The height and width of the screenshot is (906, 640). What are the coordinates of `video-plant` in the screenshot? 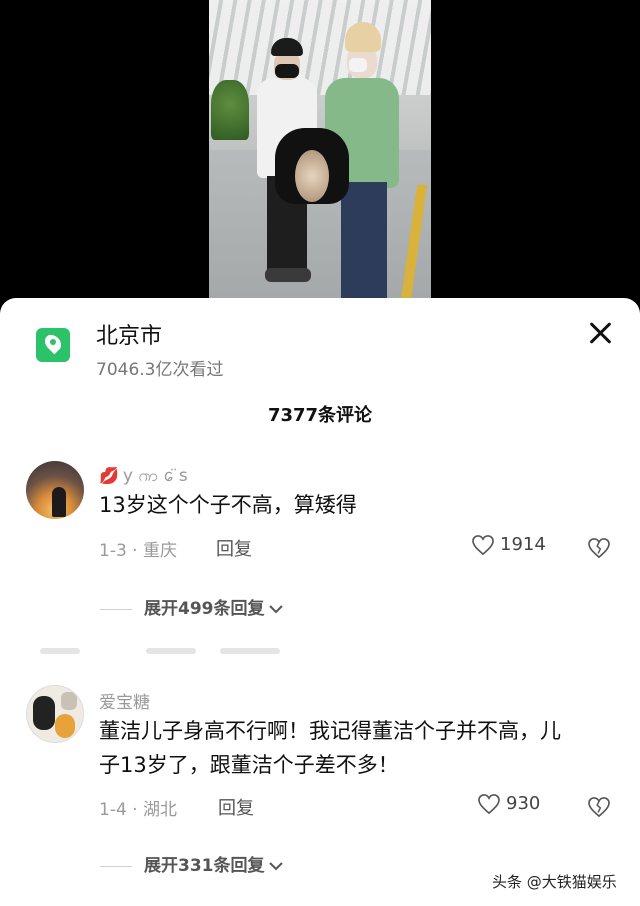 It's located at (230, 110).